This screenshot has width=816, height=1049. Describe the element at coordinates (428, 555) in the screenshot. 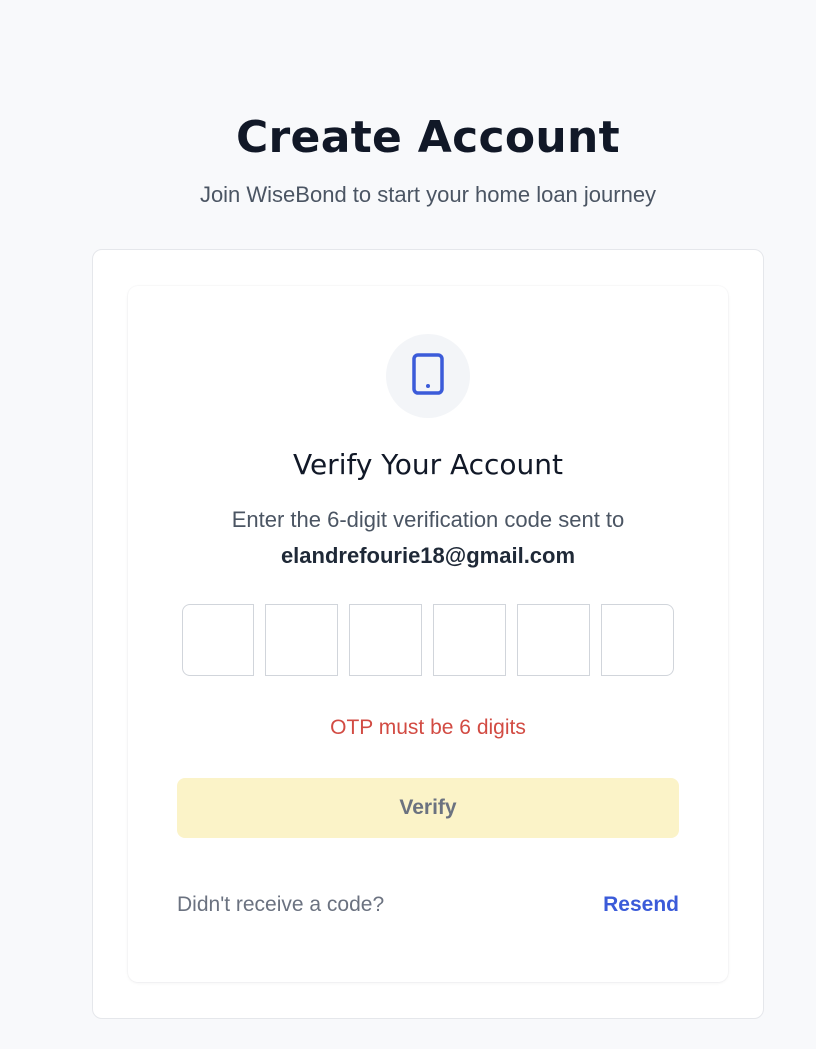

I see `recipient-email: elandrefourie18@gmail.com` at that location.